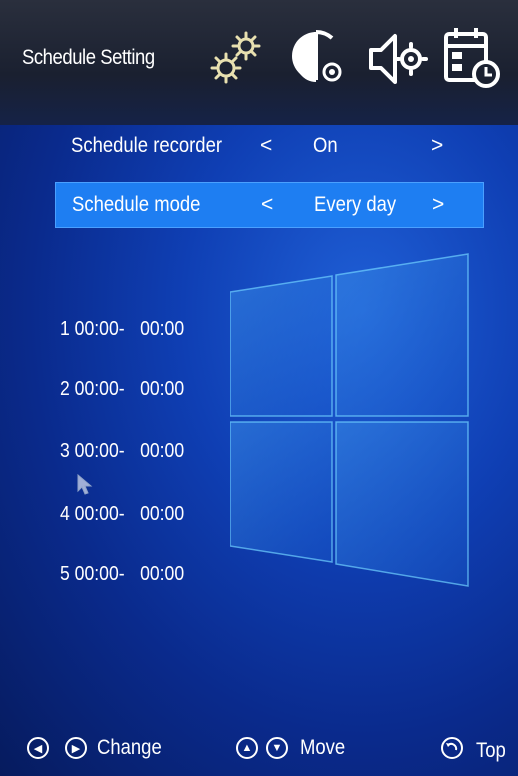 This screenshot has width=518, height=776. What do you see at coordinates (293, 748) in the screenshot?
I see `move-hint: ▲ ▼ Move` at bounding box center [293, 748].